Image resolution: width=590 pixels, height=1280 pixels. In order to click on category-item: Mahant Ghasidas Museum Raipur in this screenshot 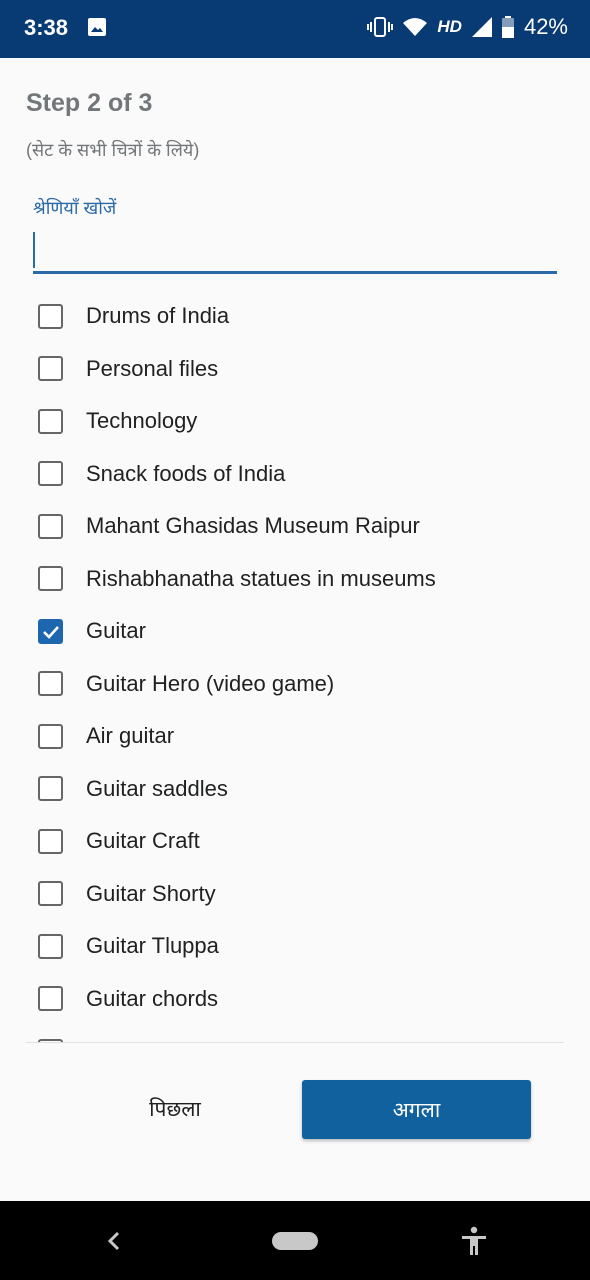, I will do `click(295, 526)`.